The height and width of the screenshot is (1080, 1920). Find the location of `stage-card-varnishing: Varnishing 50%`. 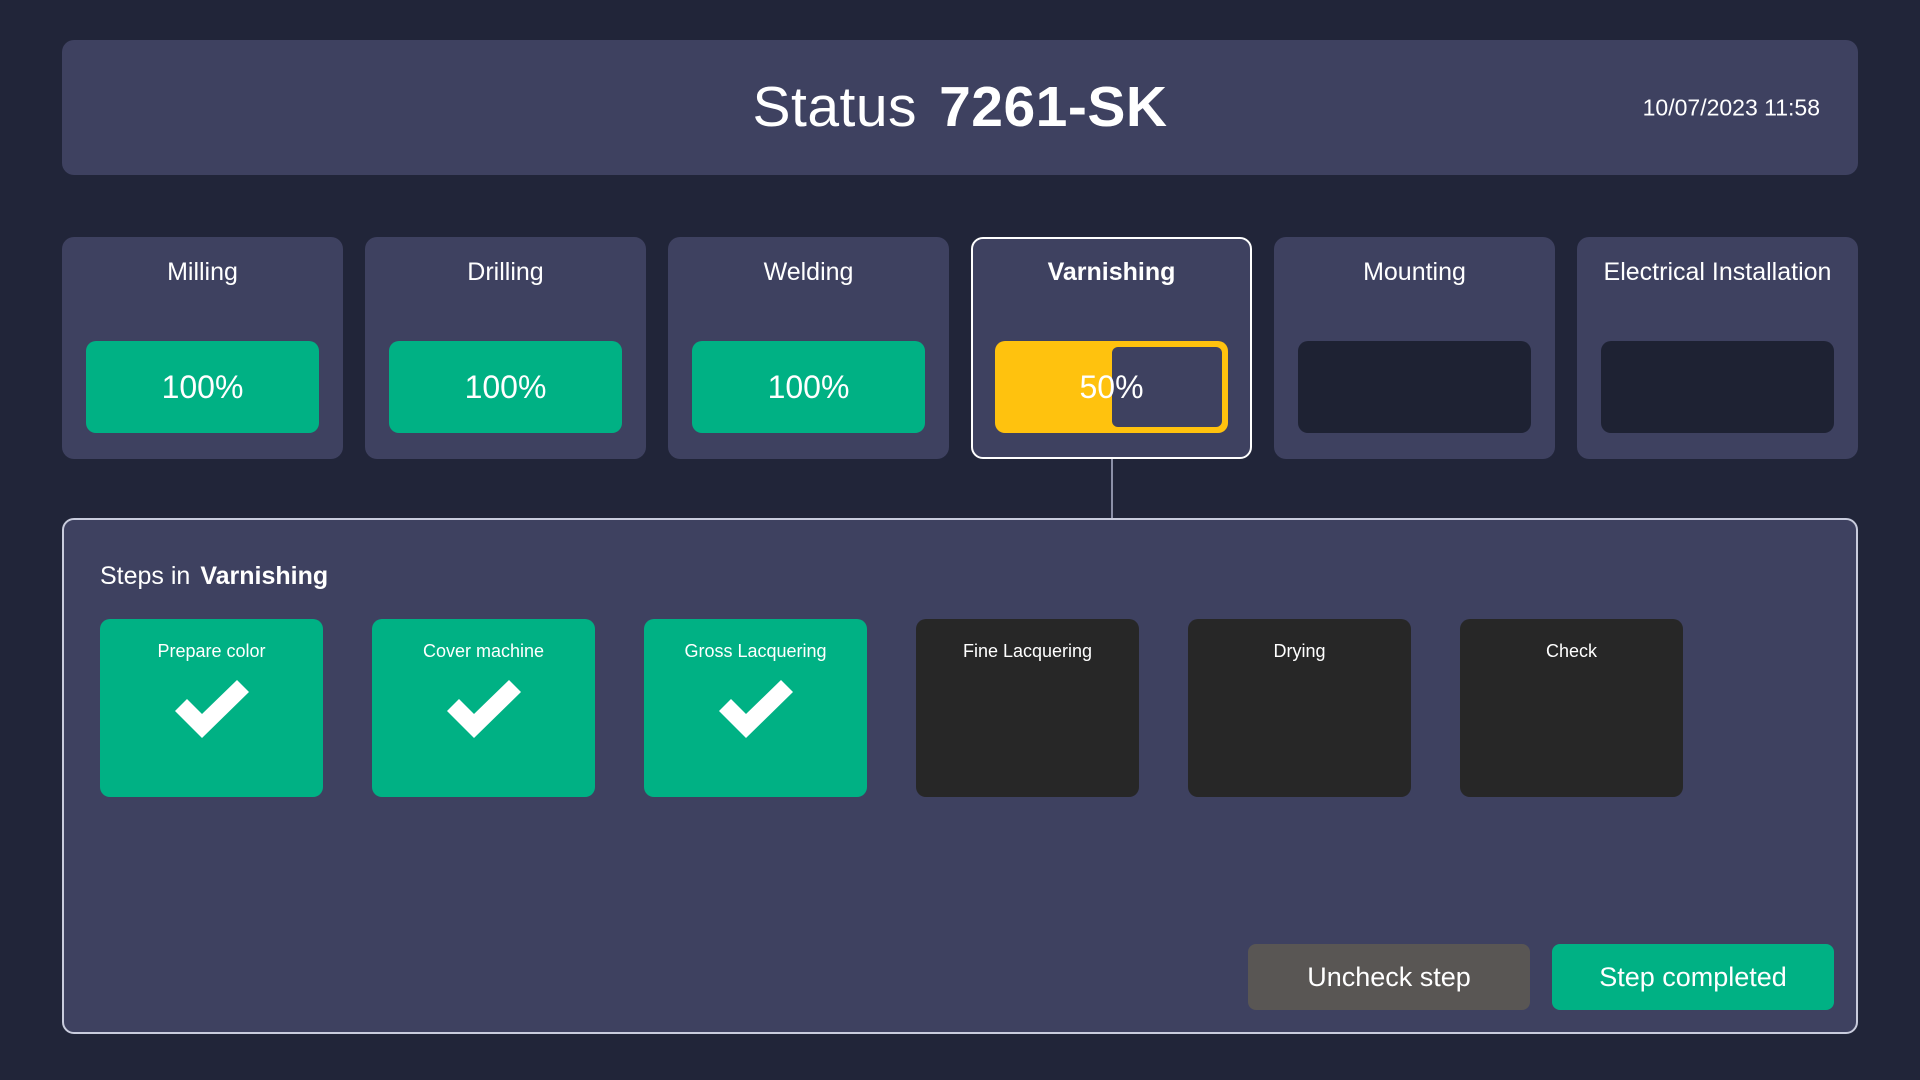

stage-card-varnishing: Varnishing 50% is located at coordinates (1111, 348).